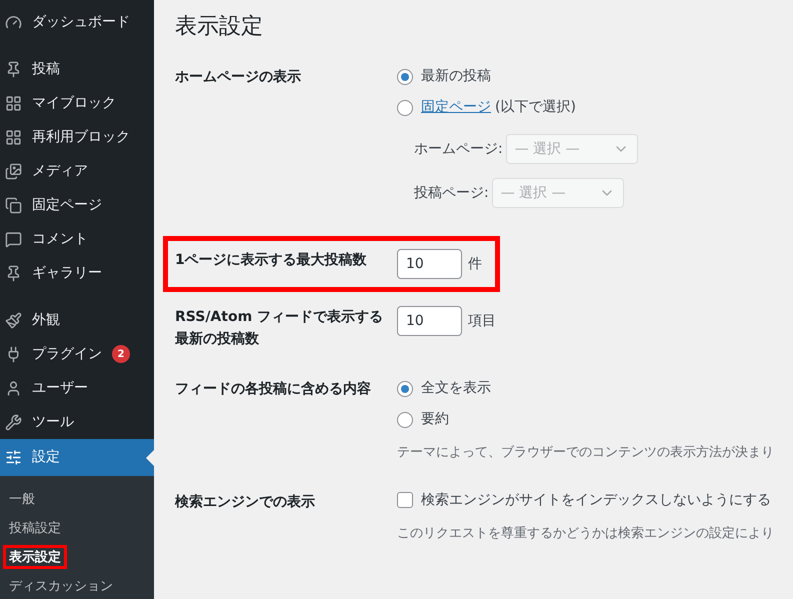 The height and width of the screenshot is (599, 793). I want to click on page-title: 表示設定, so click(219, 27).